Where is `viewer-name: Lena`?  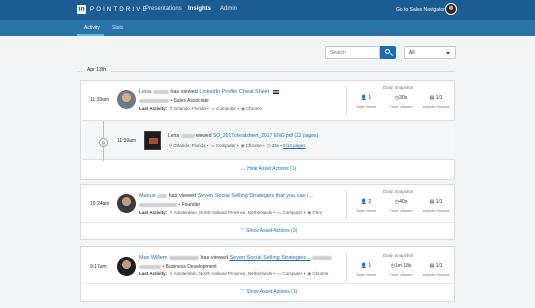
viewer-name: Lena is located at coordinates (145, 92).